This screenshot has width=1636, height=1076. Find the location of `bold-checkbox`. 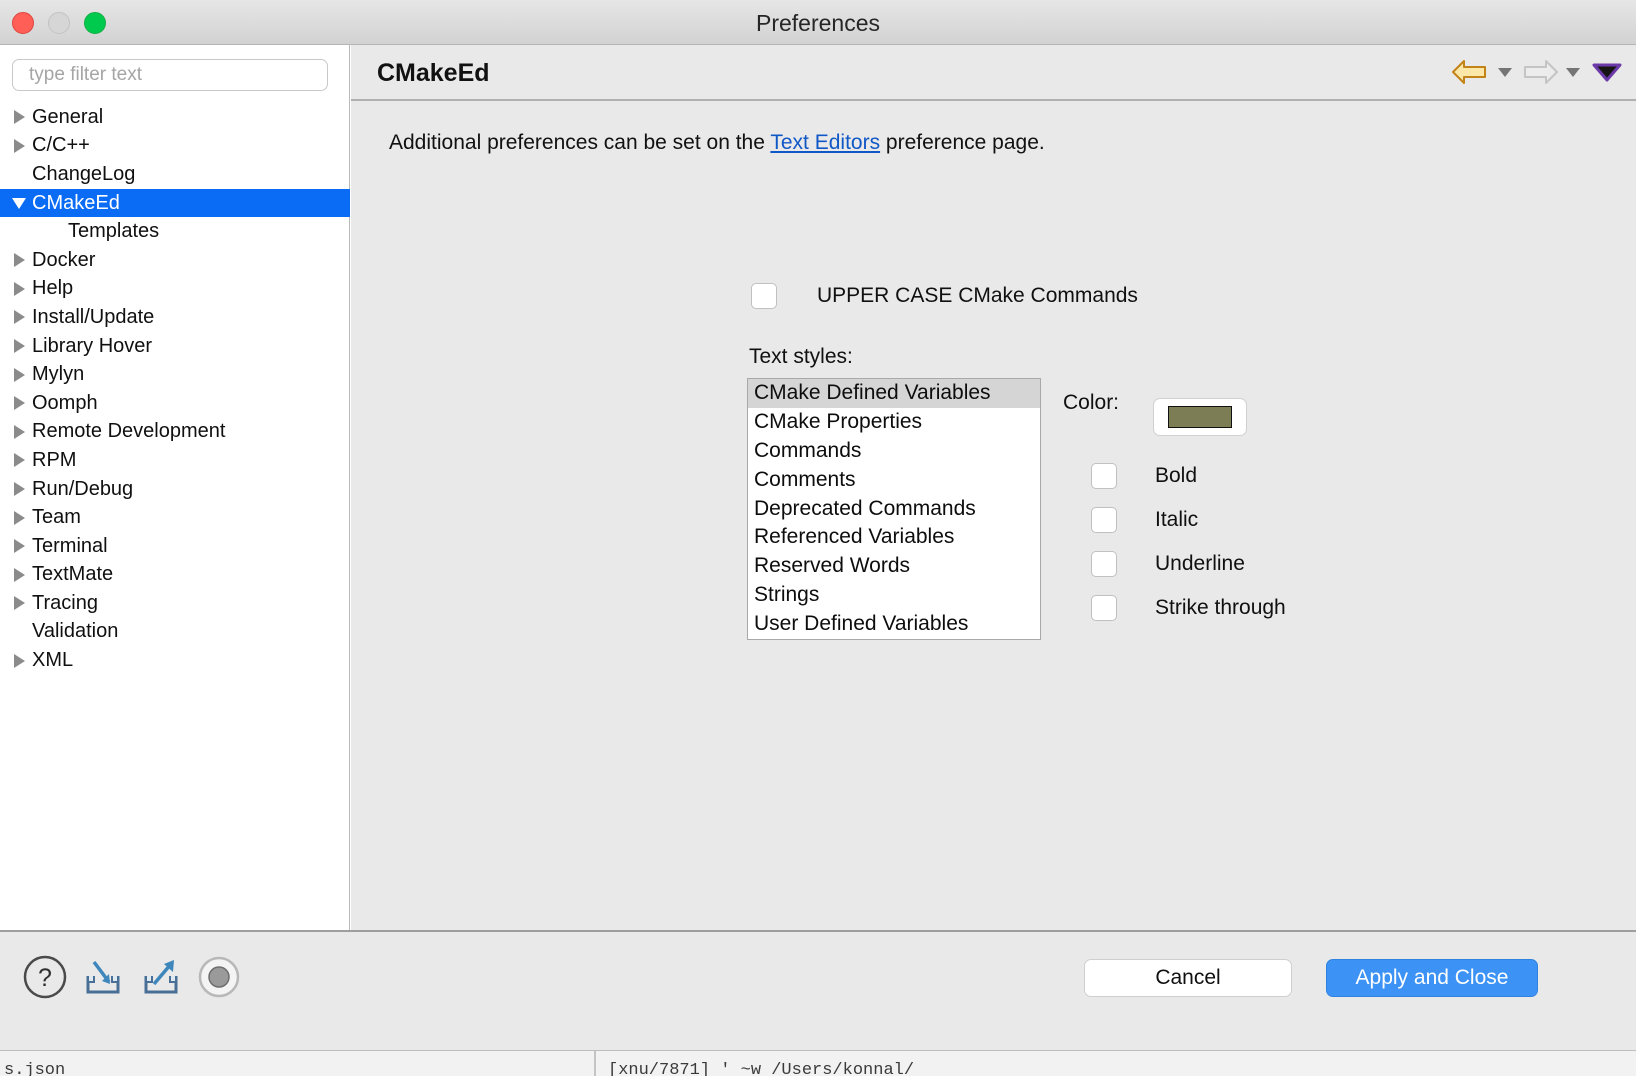

bold-checkbox is located at coordinates (1104, 476).